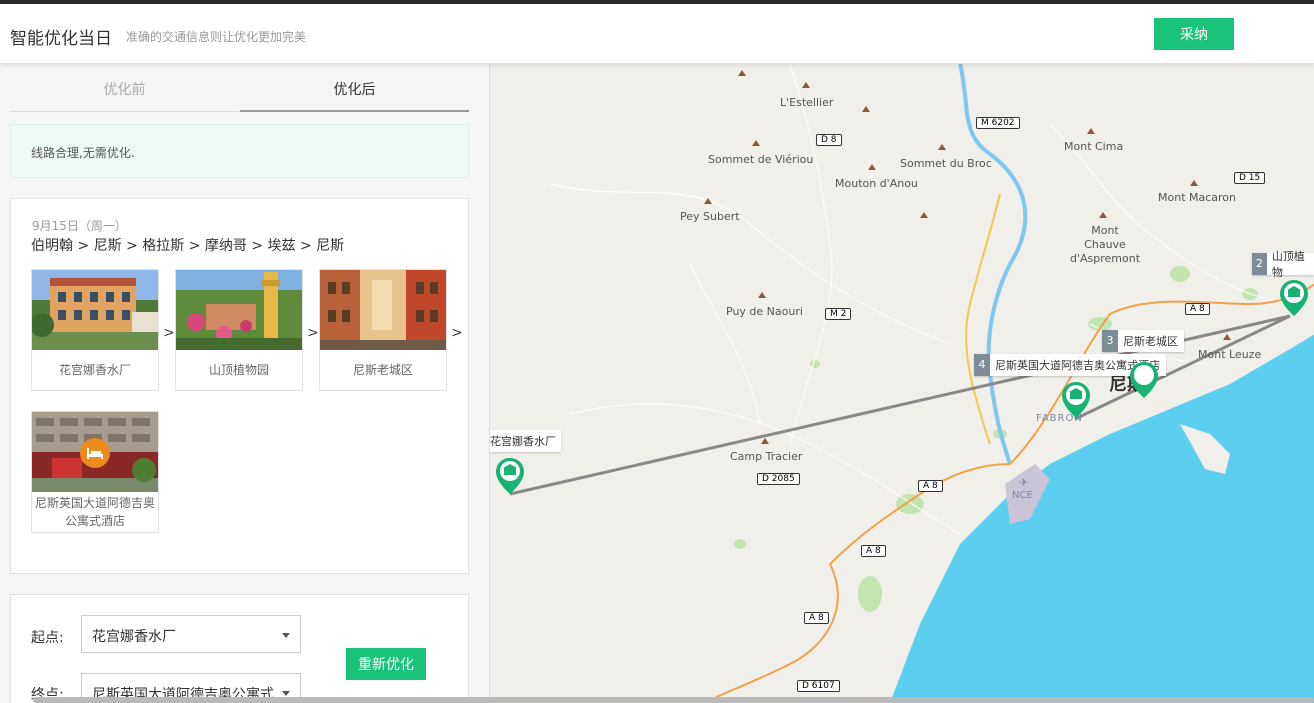  What do you see at coordinates (829, 140) in the screenshot?
I see `road-badge: D 8` at bounding box center [829, 140].